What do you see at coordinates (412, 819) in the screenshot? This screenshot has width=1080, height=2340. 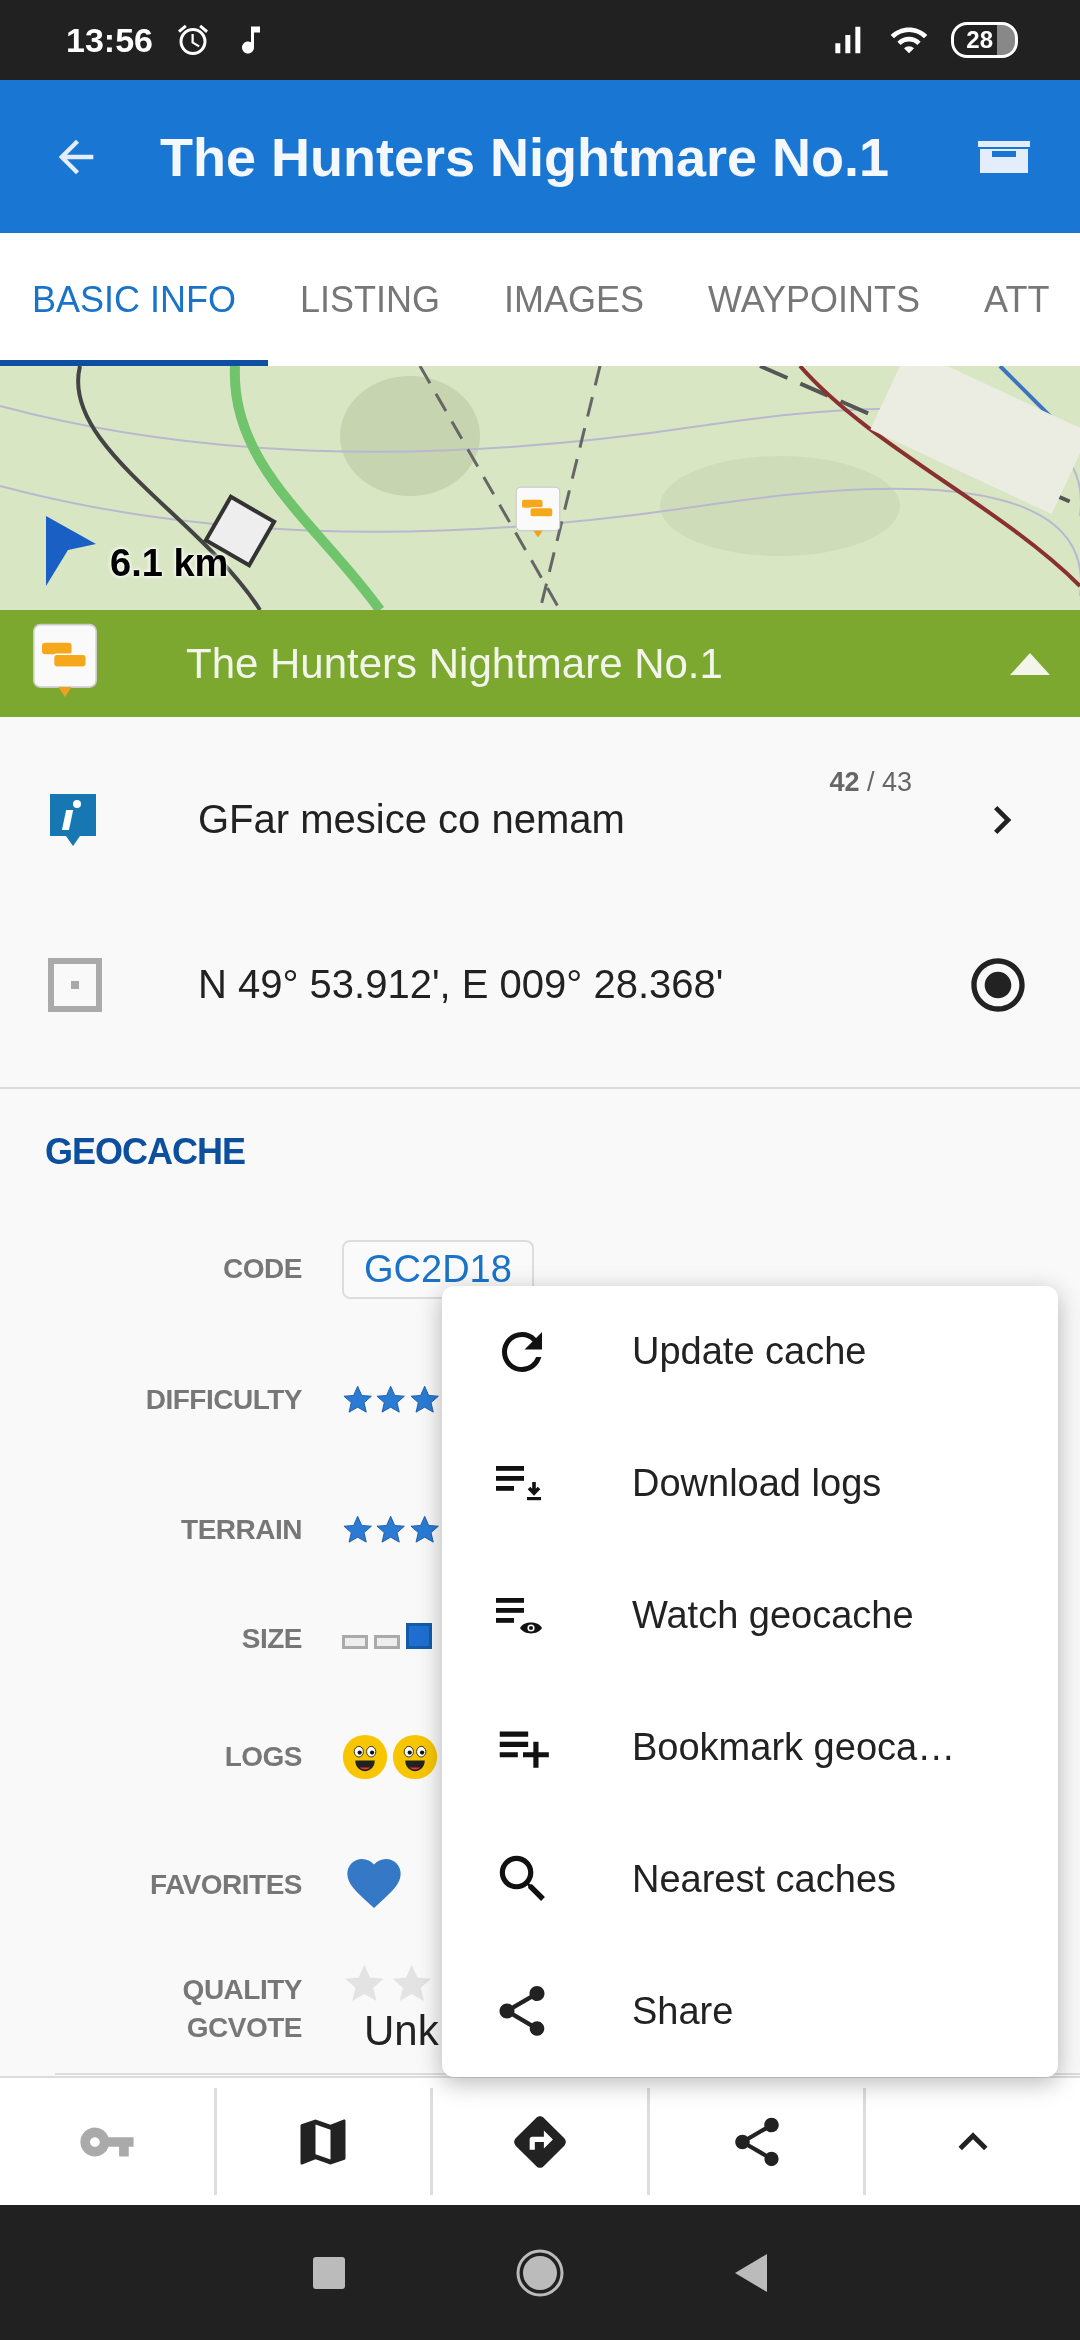 I see `owner-text: GFar mesice co nemam` at bounding box center [412, 819].